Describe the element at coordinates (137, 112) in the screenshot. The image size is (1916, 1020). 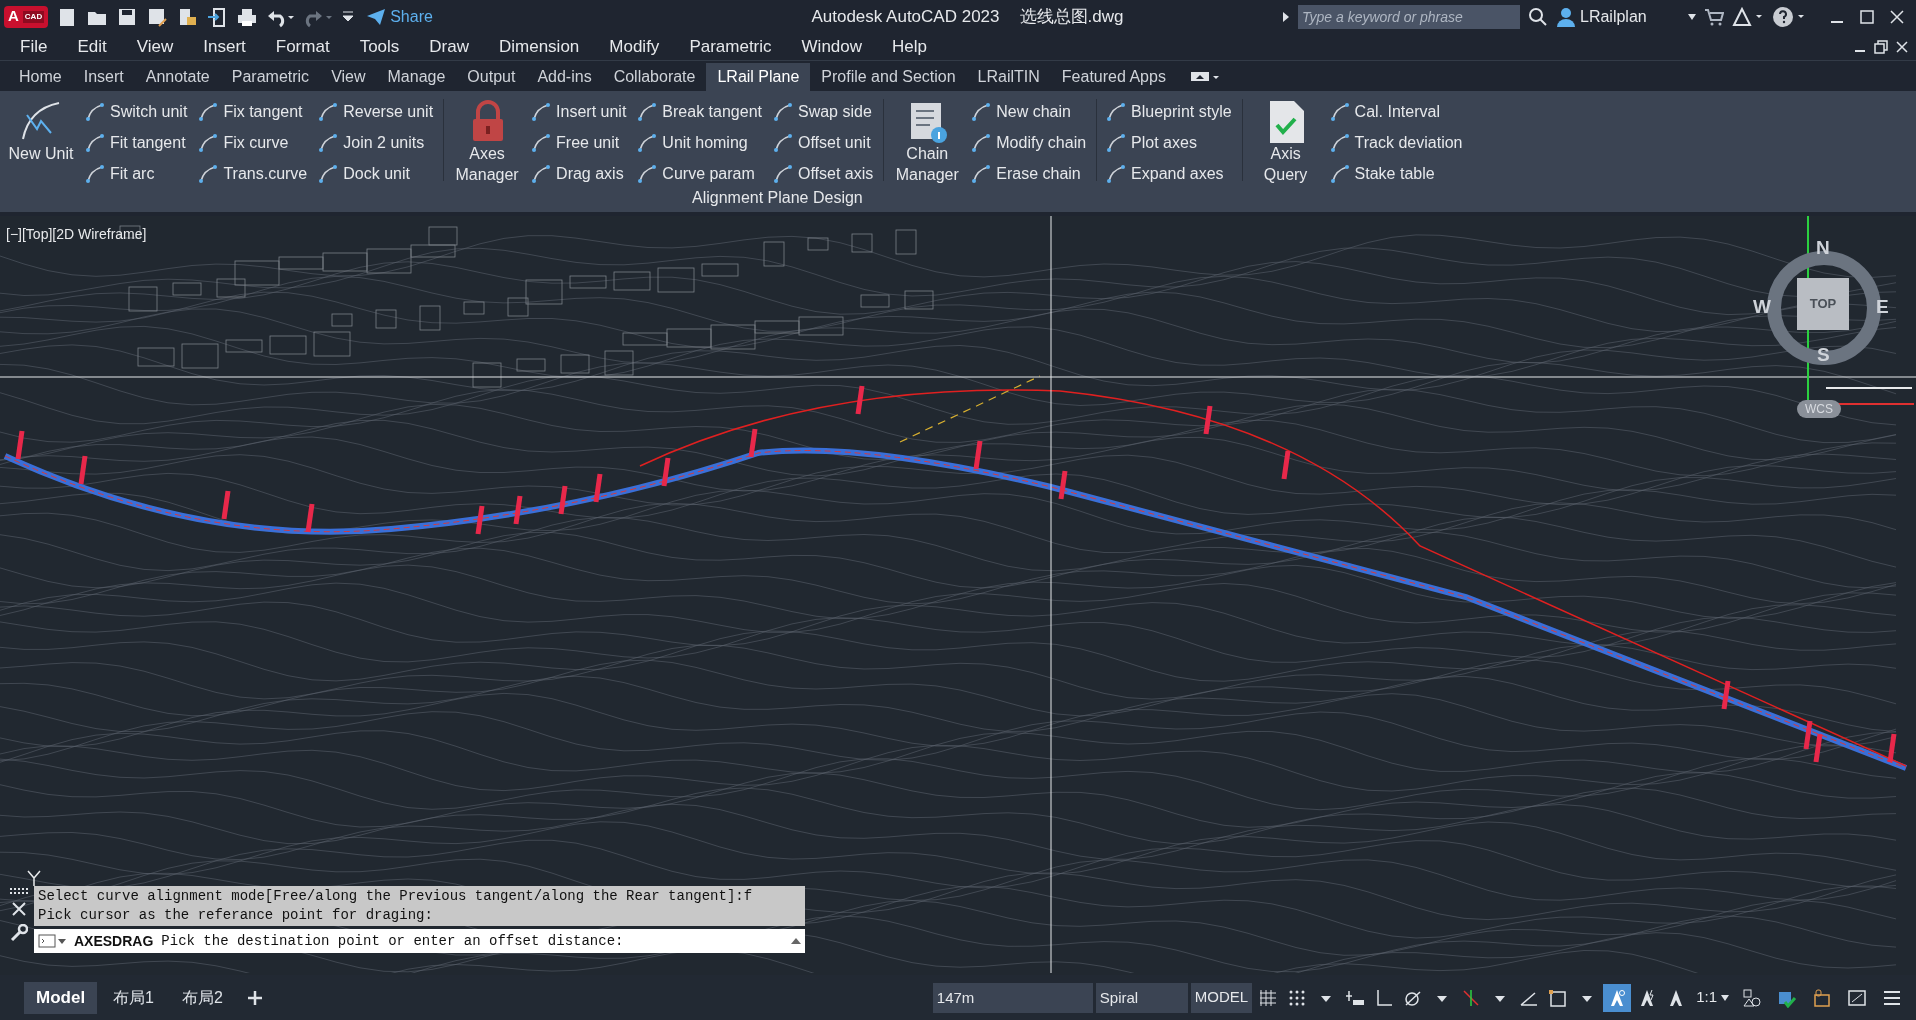
I see `tool-button: Switch unit` at that location.